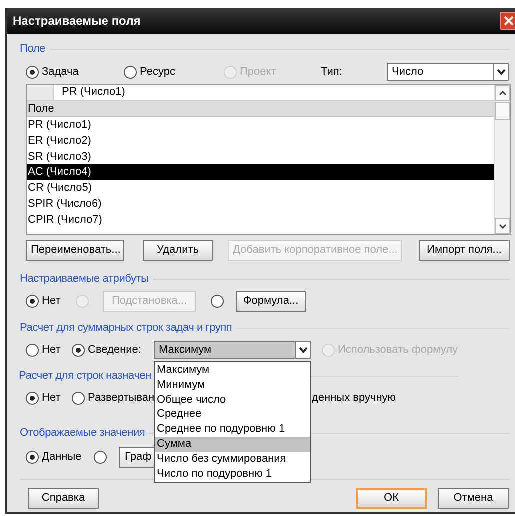 This screenshot has height=516, width=515. What do you see at coordinates (502, 111) in the screenshot?
I see `scroll-thumb` at bounding box center [502, 111].